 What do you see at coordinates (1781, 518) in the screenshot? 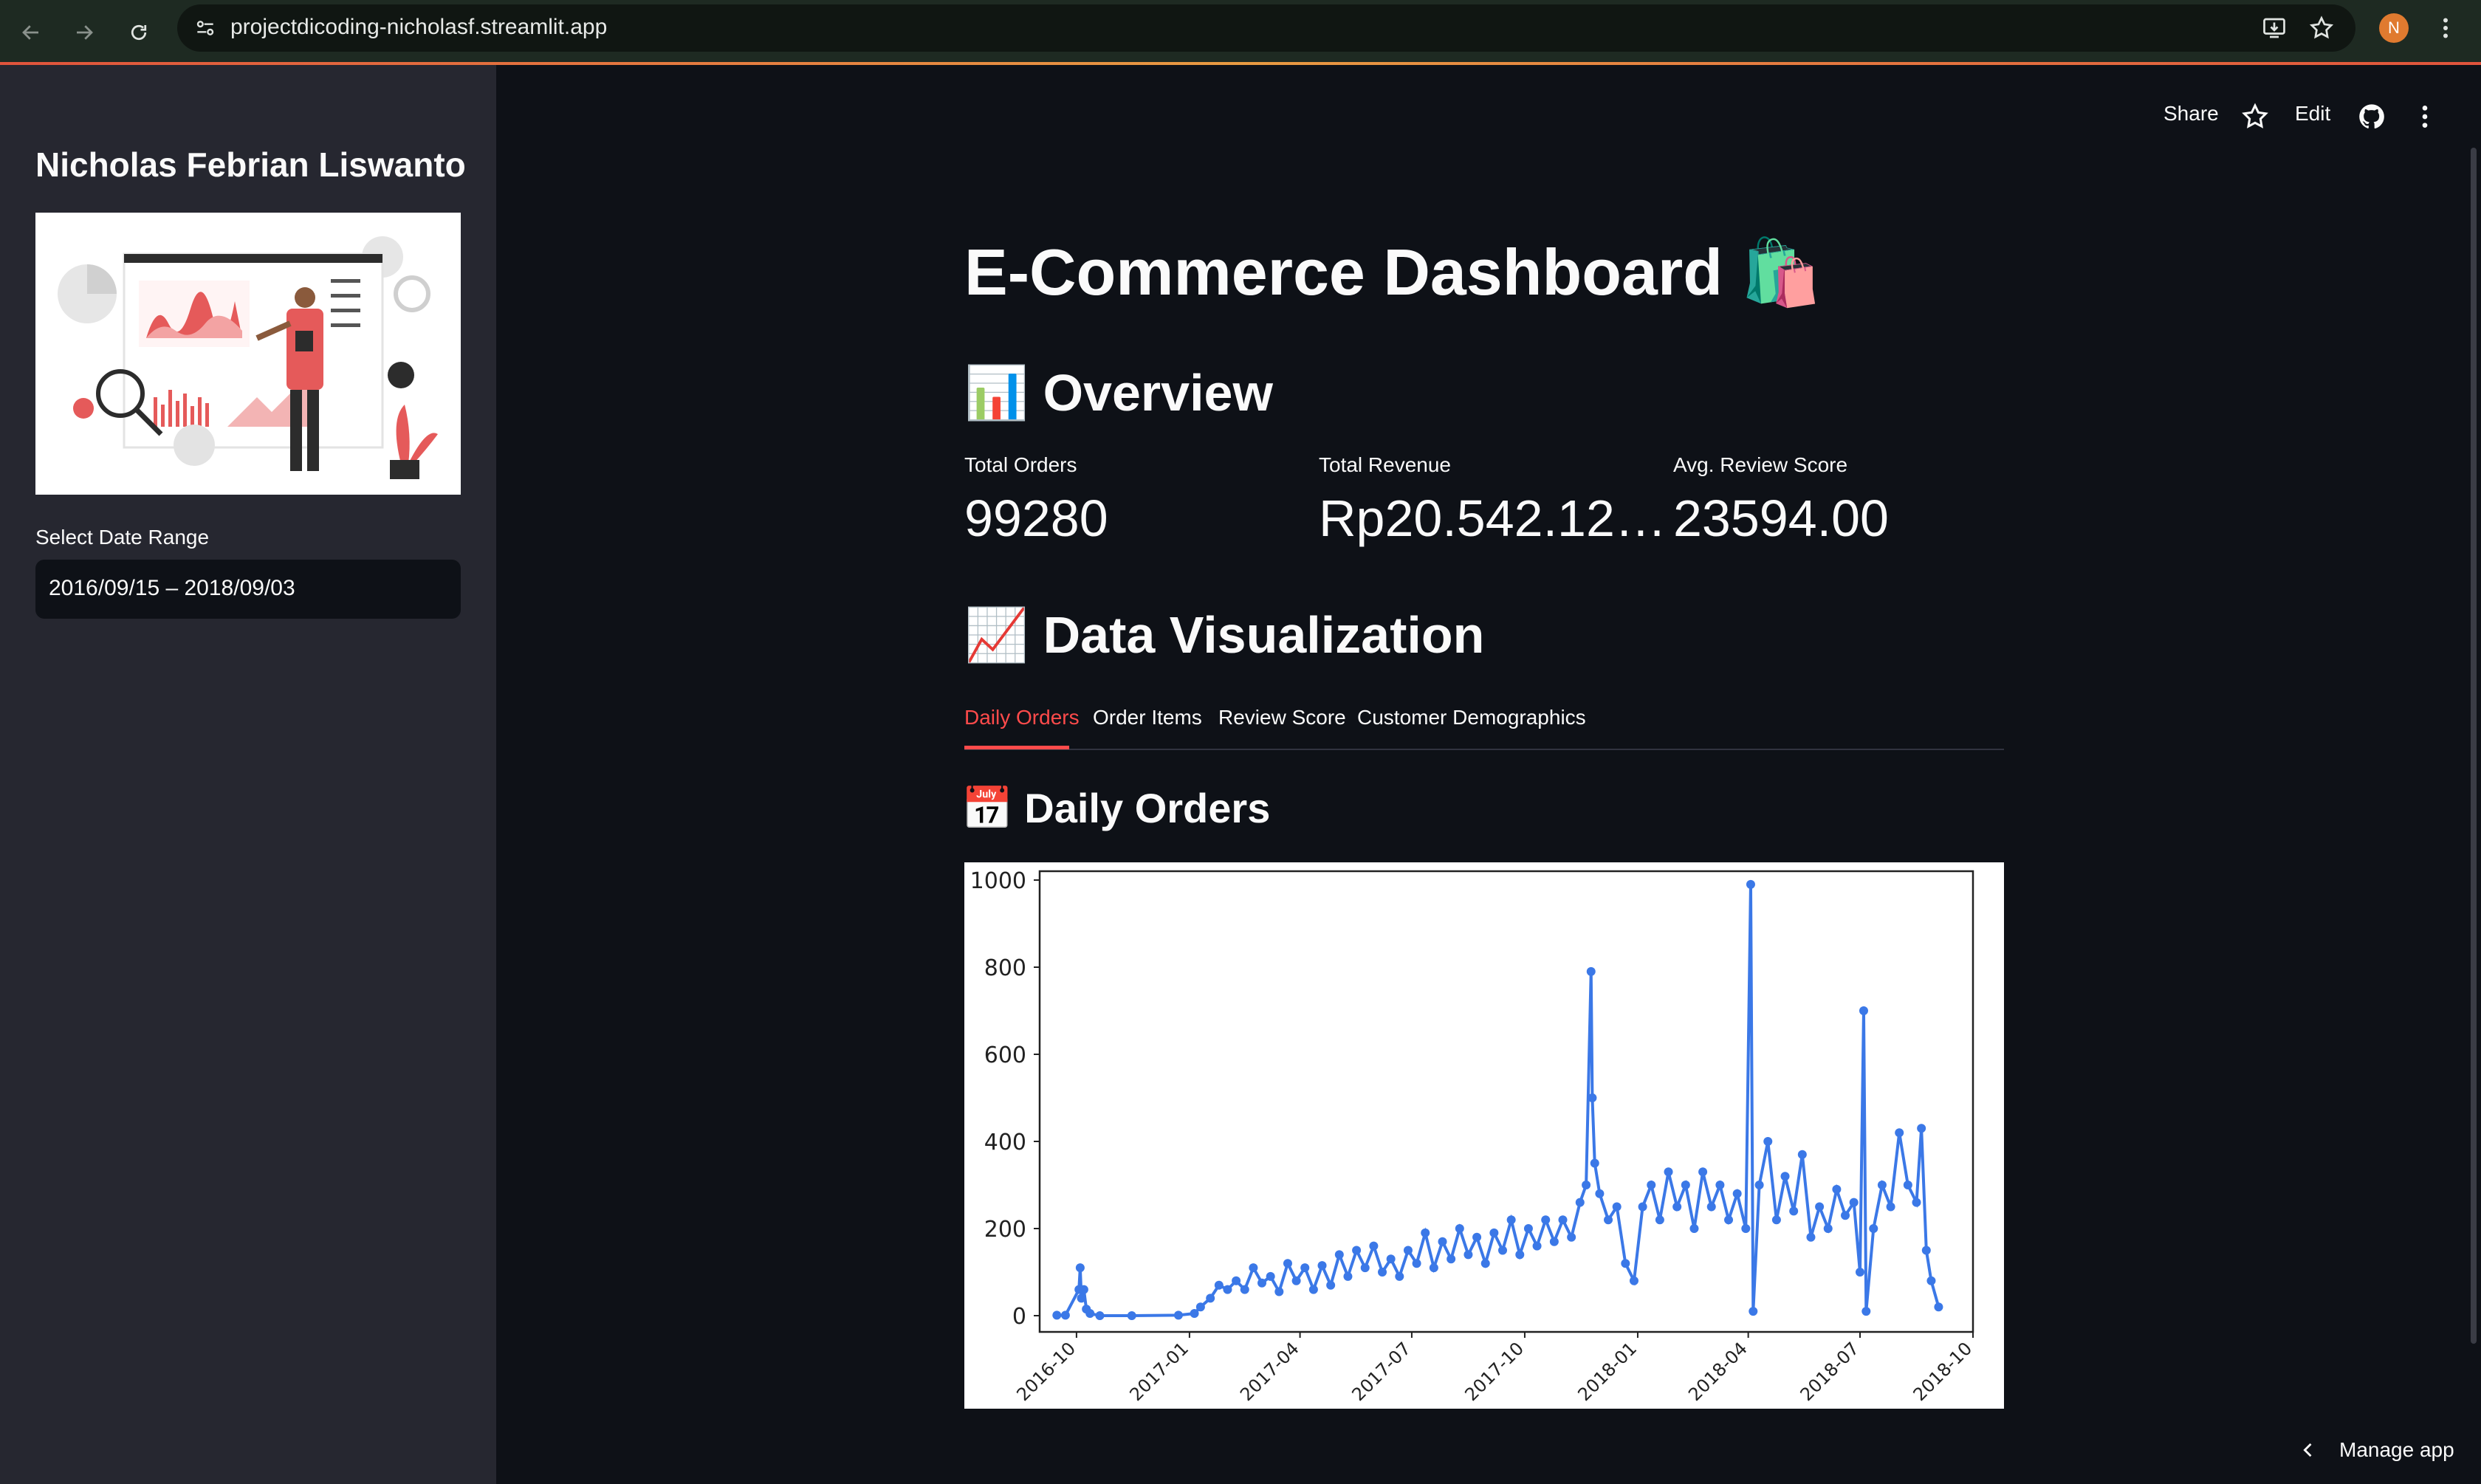
I see `metric-review-score-value: 23594.00` at bounding box center [1781, 518].